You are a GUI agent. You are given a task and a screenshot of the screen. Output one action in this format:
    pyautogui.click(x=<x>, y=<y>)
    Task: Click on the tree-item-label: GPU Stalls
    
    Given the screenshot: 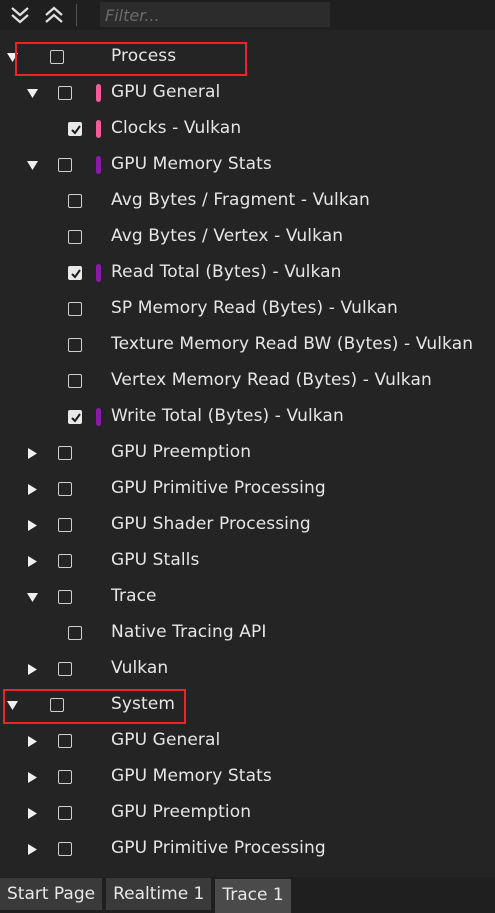 What is the action you would take?
    pyautogui.click(x=155, y=560)
    